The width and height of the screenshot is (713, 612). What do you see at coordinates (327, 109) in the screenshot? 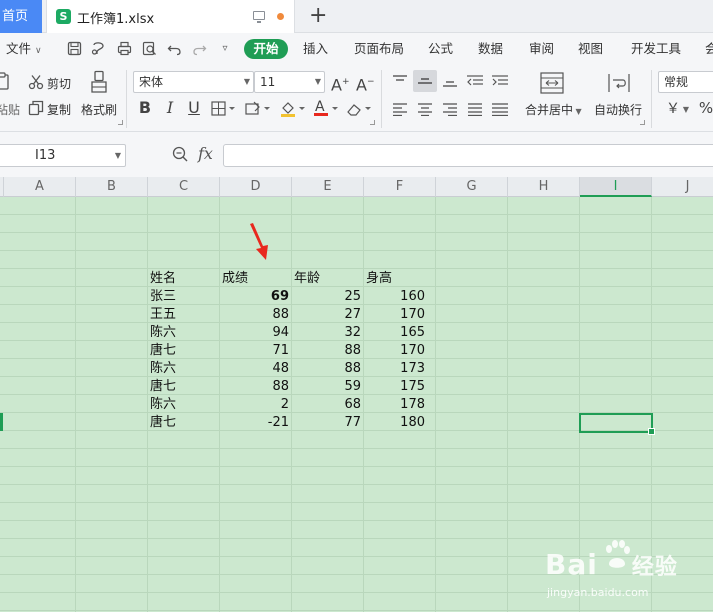
I see `font-color-icon: A` at bounding box center [327, 109].